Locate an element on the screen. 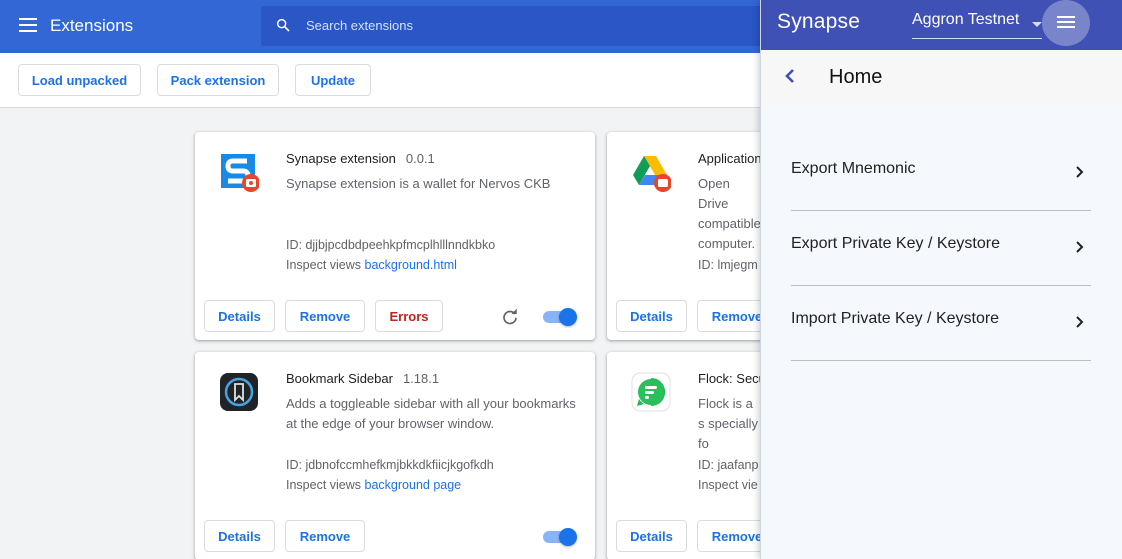 Image resolution: width=1122 pixels, height=559 pixels. errors-button: Errors is located at coordinates (409, 316).